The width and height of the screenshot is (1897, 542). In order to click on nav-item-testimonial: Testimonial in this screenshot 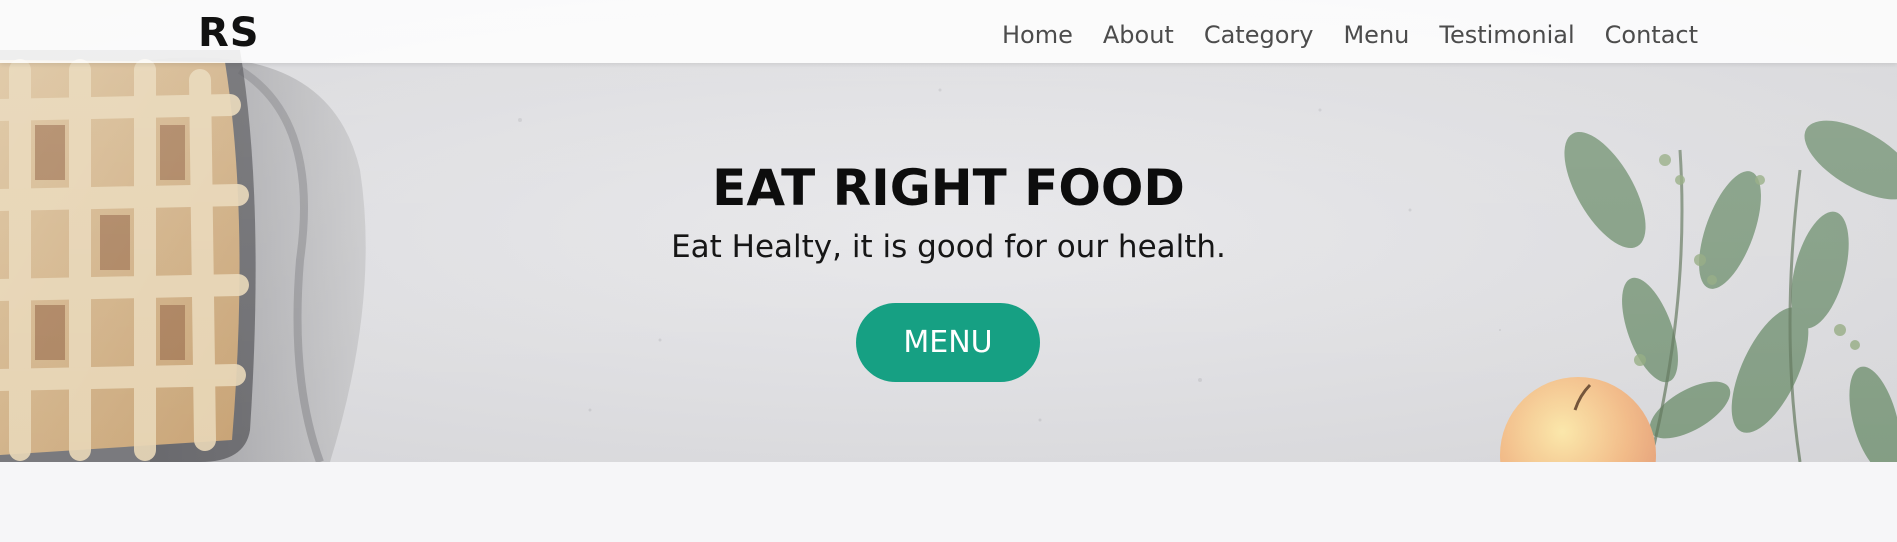, I will do `click(1506, 35)`.